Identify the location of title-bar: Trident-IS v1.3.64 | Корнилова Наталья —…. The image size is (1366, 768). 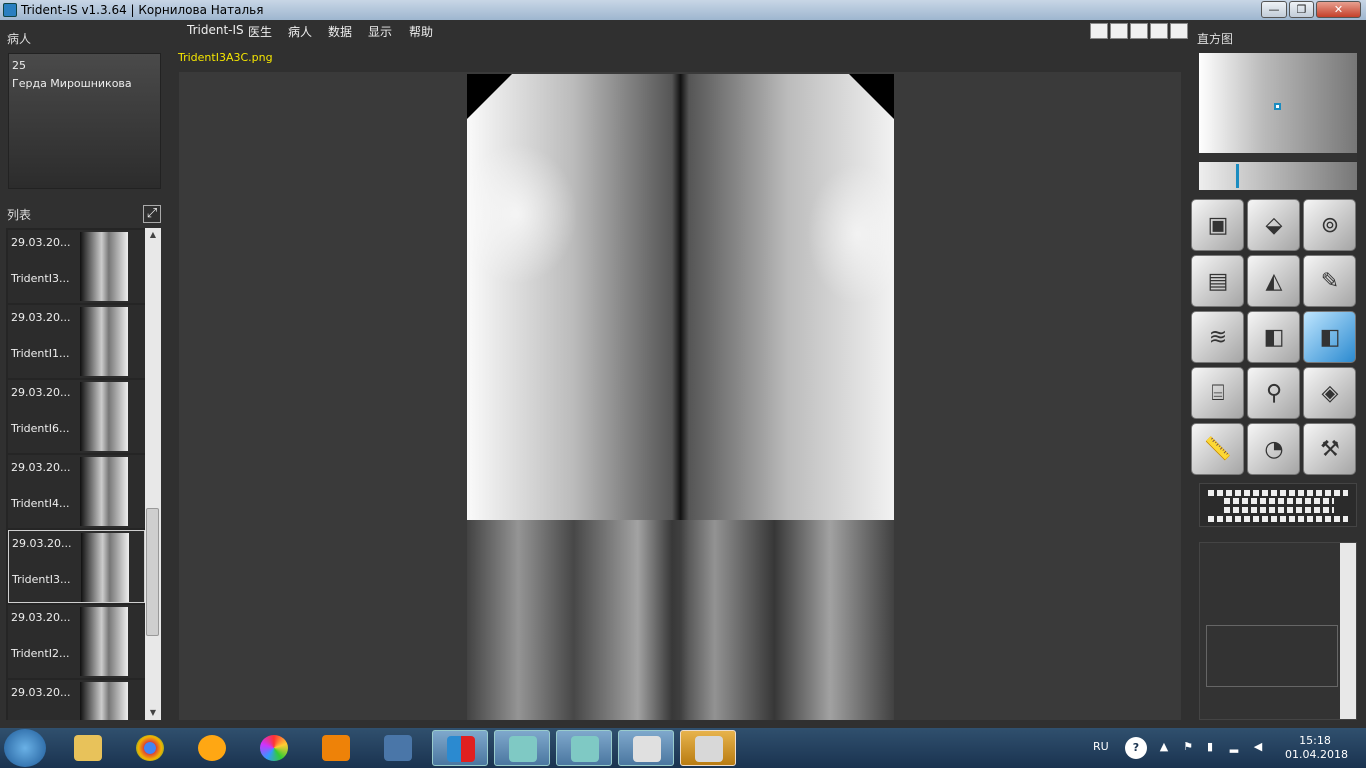
(683, 10).